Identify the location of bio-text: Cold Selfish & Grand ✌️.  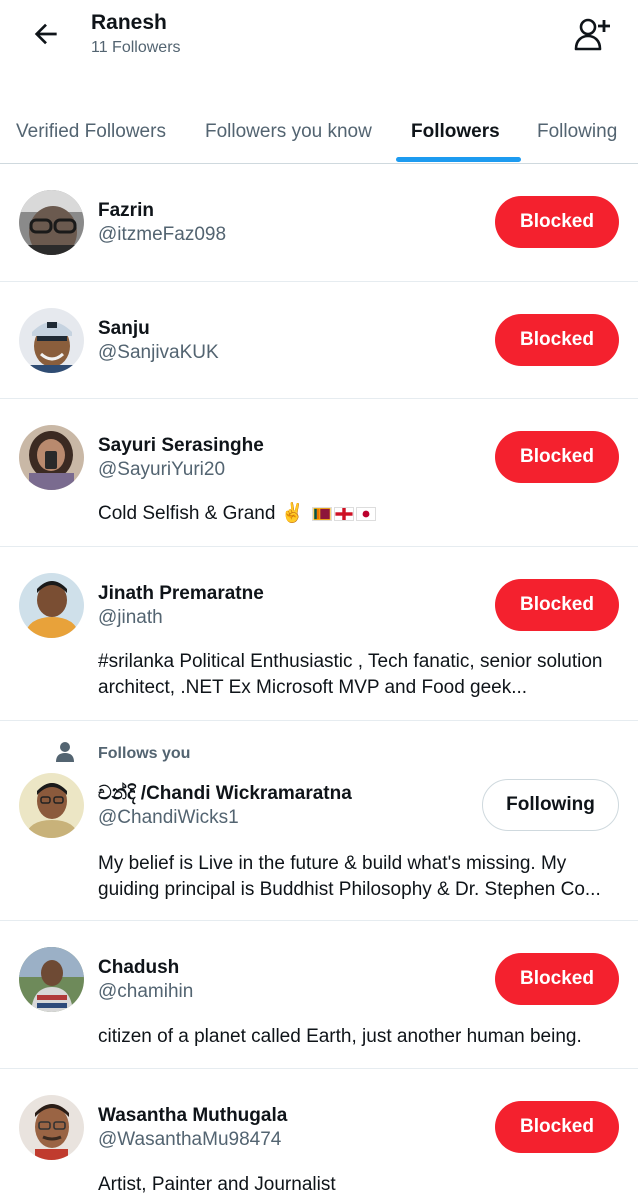
(201, 513).